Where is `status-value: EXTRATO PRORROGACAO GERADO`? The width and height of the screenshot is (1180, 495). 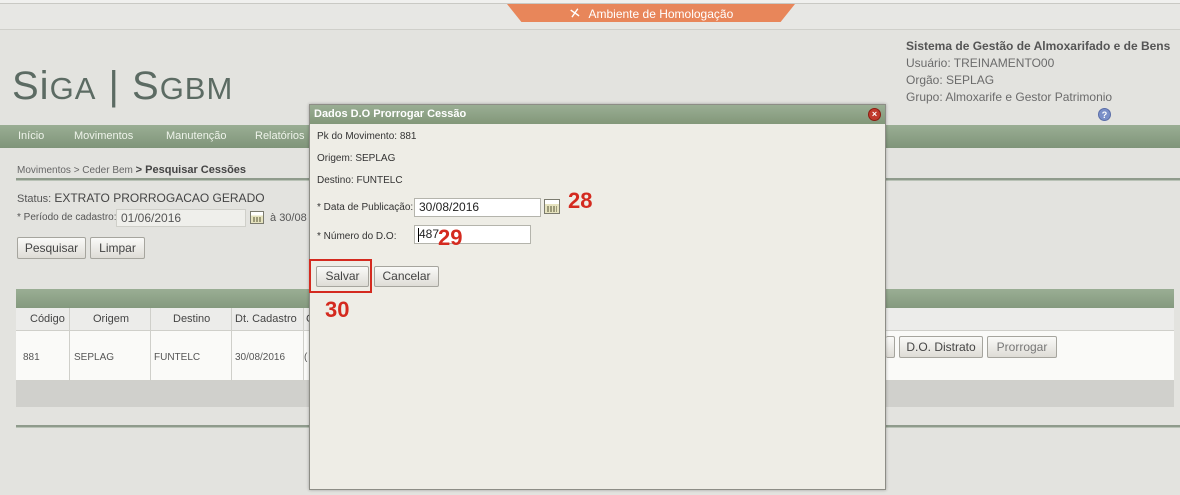
status-value: EXTRATO PRORROGACAO GERADO is located at coordinates (159, 198).